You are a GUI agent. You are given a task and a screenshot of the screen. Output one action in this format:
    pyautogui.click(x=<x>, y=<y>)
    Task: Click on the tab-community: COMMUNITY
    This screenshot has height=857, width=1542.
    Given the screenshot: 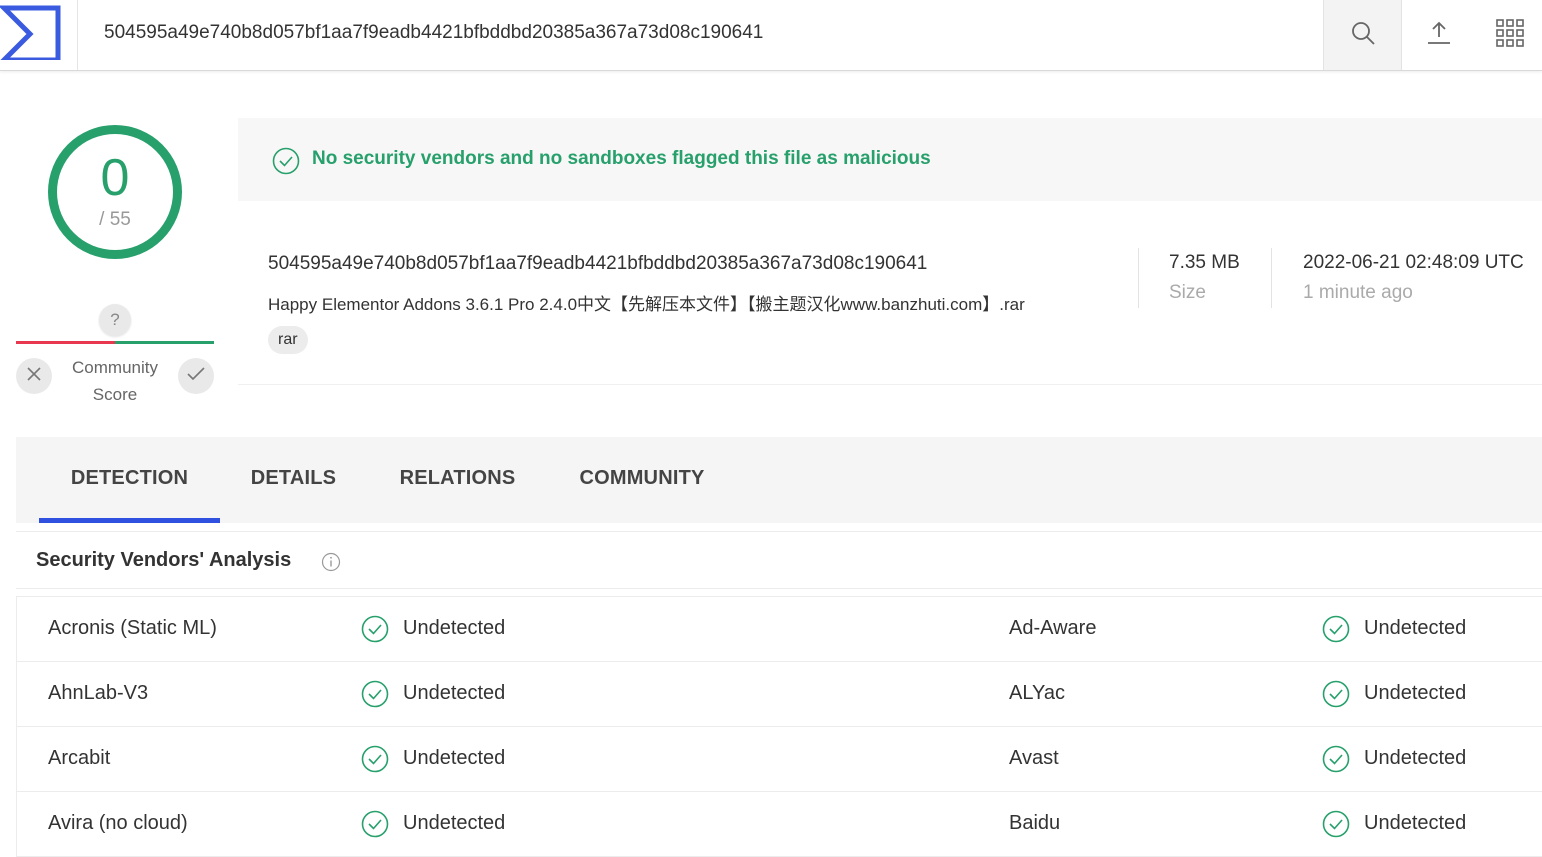 What is the action you would take?
    pyautogui.click(x=642, y=480)
    